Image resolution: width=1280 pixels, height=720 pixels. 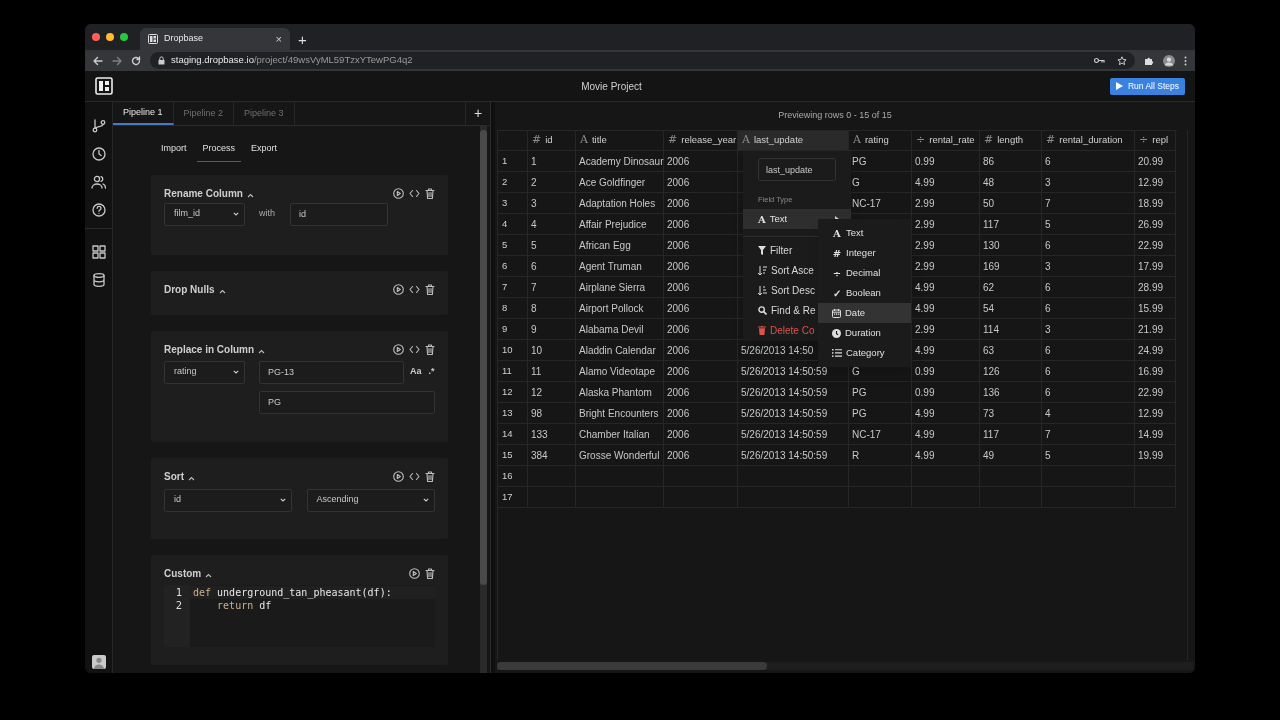 What do you see at coordinates (339, 214) in the screenshot?
I see `new-name-field: id` at bounding box center [339, 214].